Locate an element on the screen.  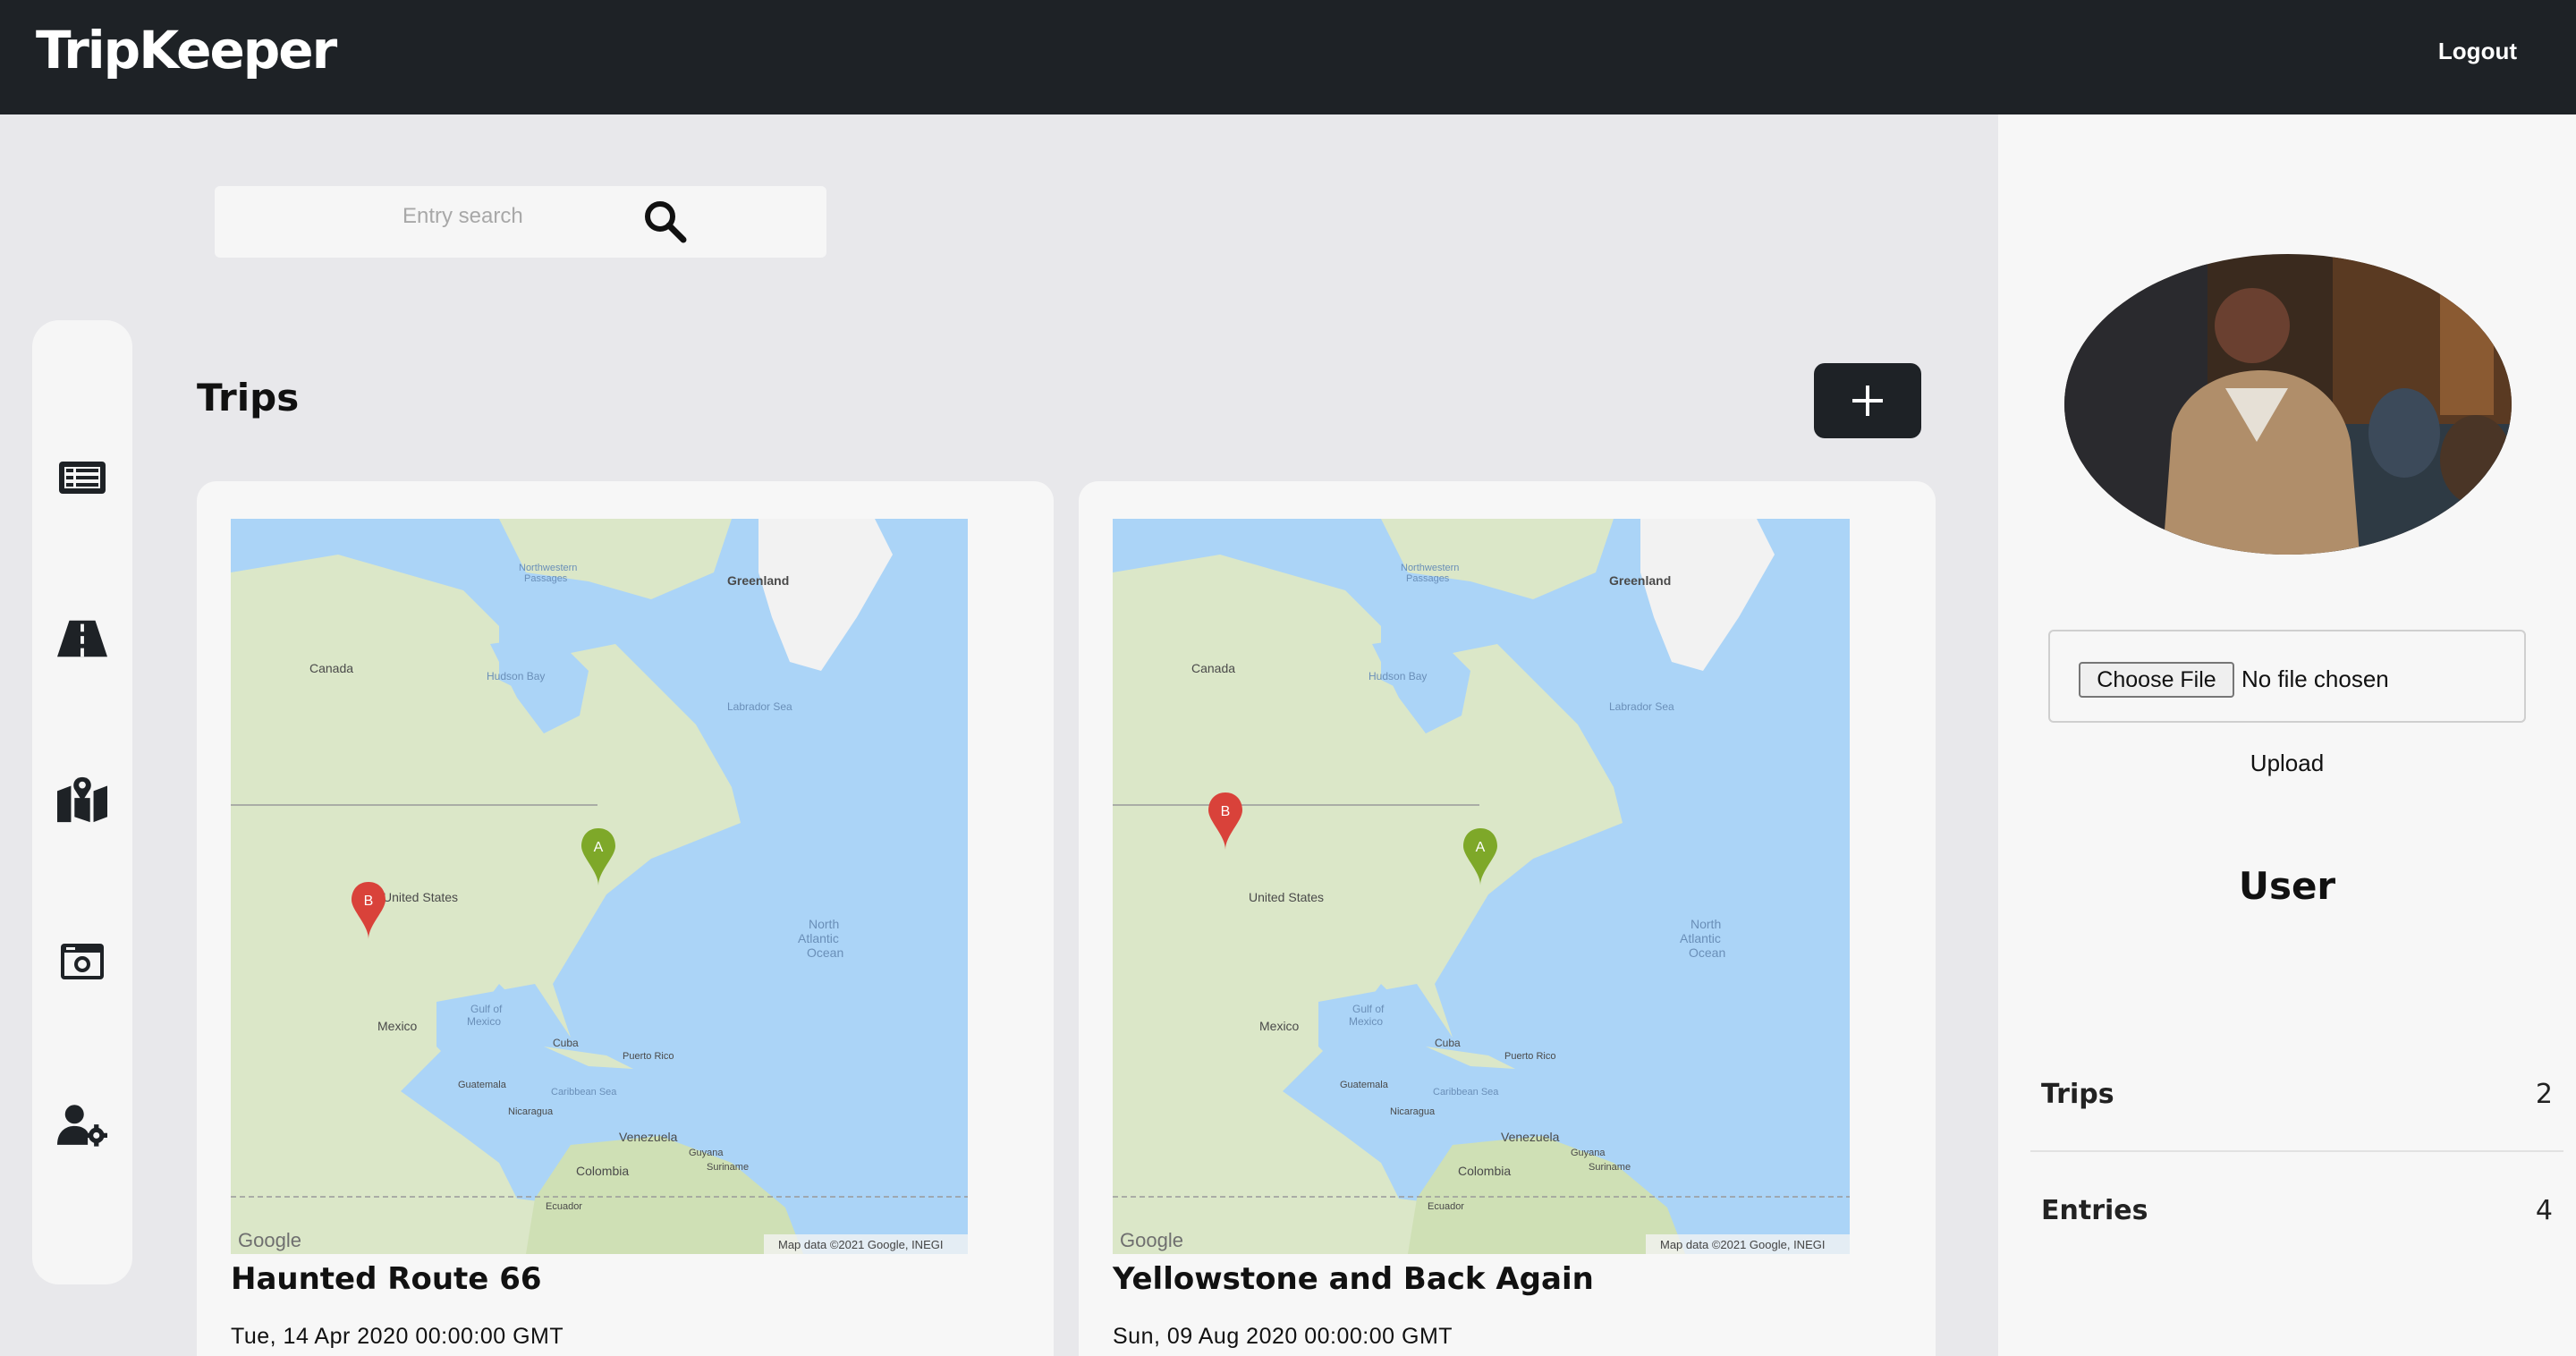
trip-title: Haunted Route 66 is located at coordinates (386, 1279).